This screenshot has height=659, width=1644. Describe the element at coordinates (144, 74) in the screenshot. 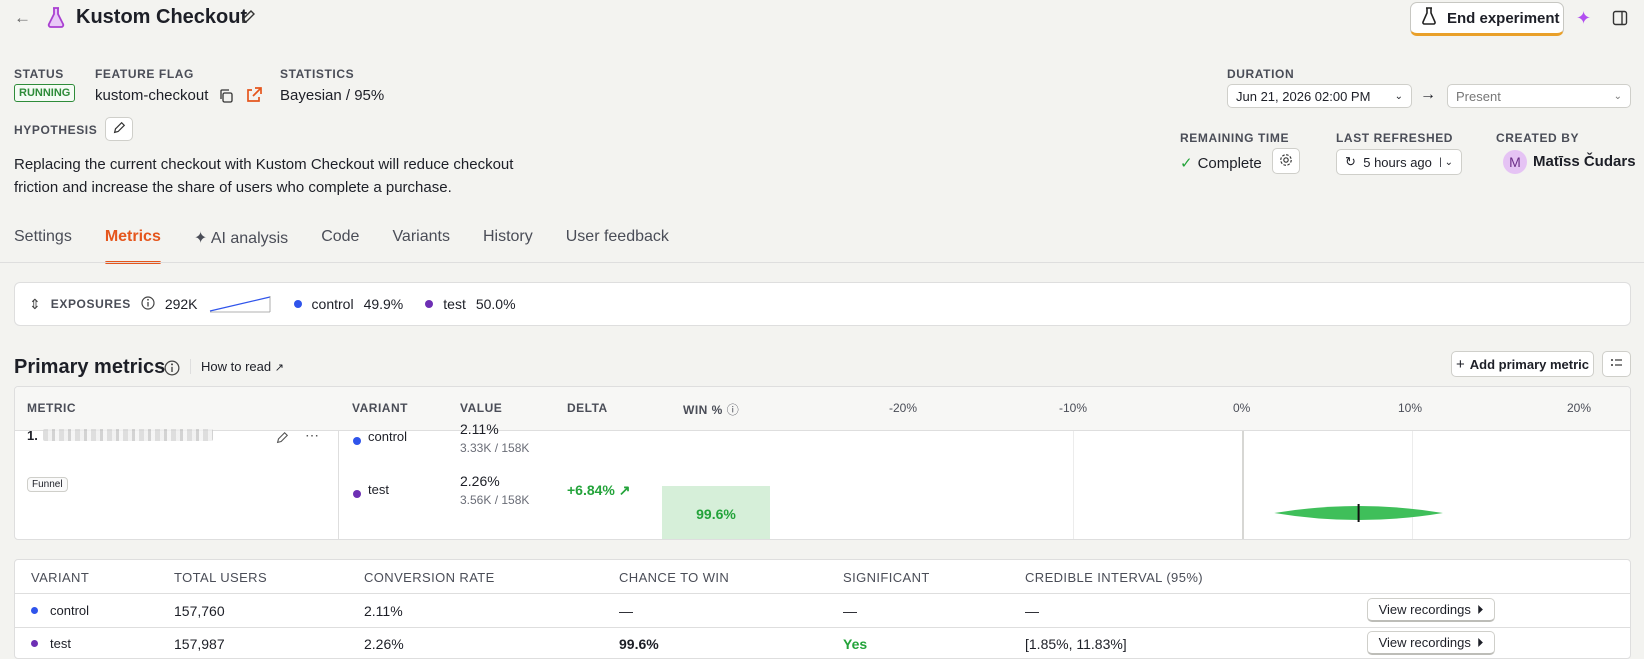

I see `feature-flag-label: FEATURE FLAG` at that location.